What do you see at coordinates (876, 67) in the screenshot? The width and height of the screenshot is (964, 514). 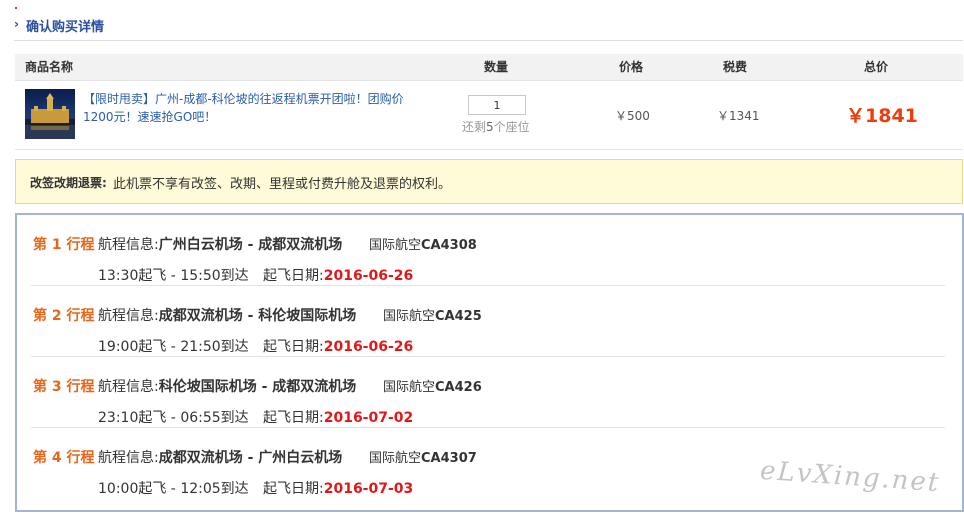 I see `column-header-total: 总价` at bounding box center [876, 67].